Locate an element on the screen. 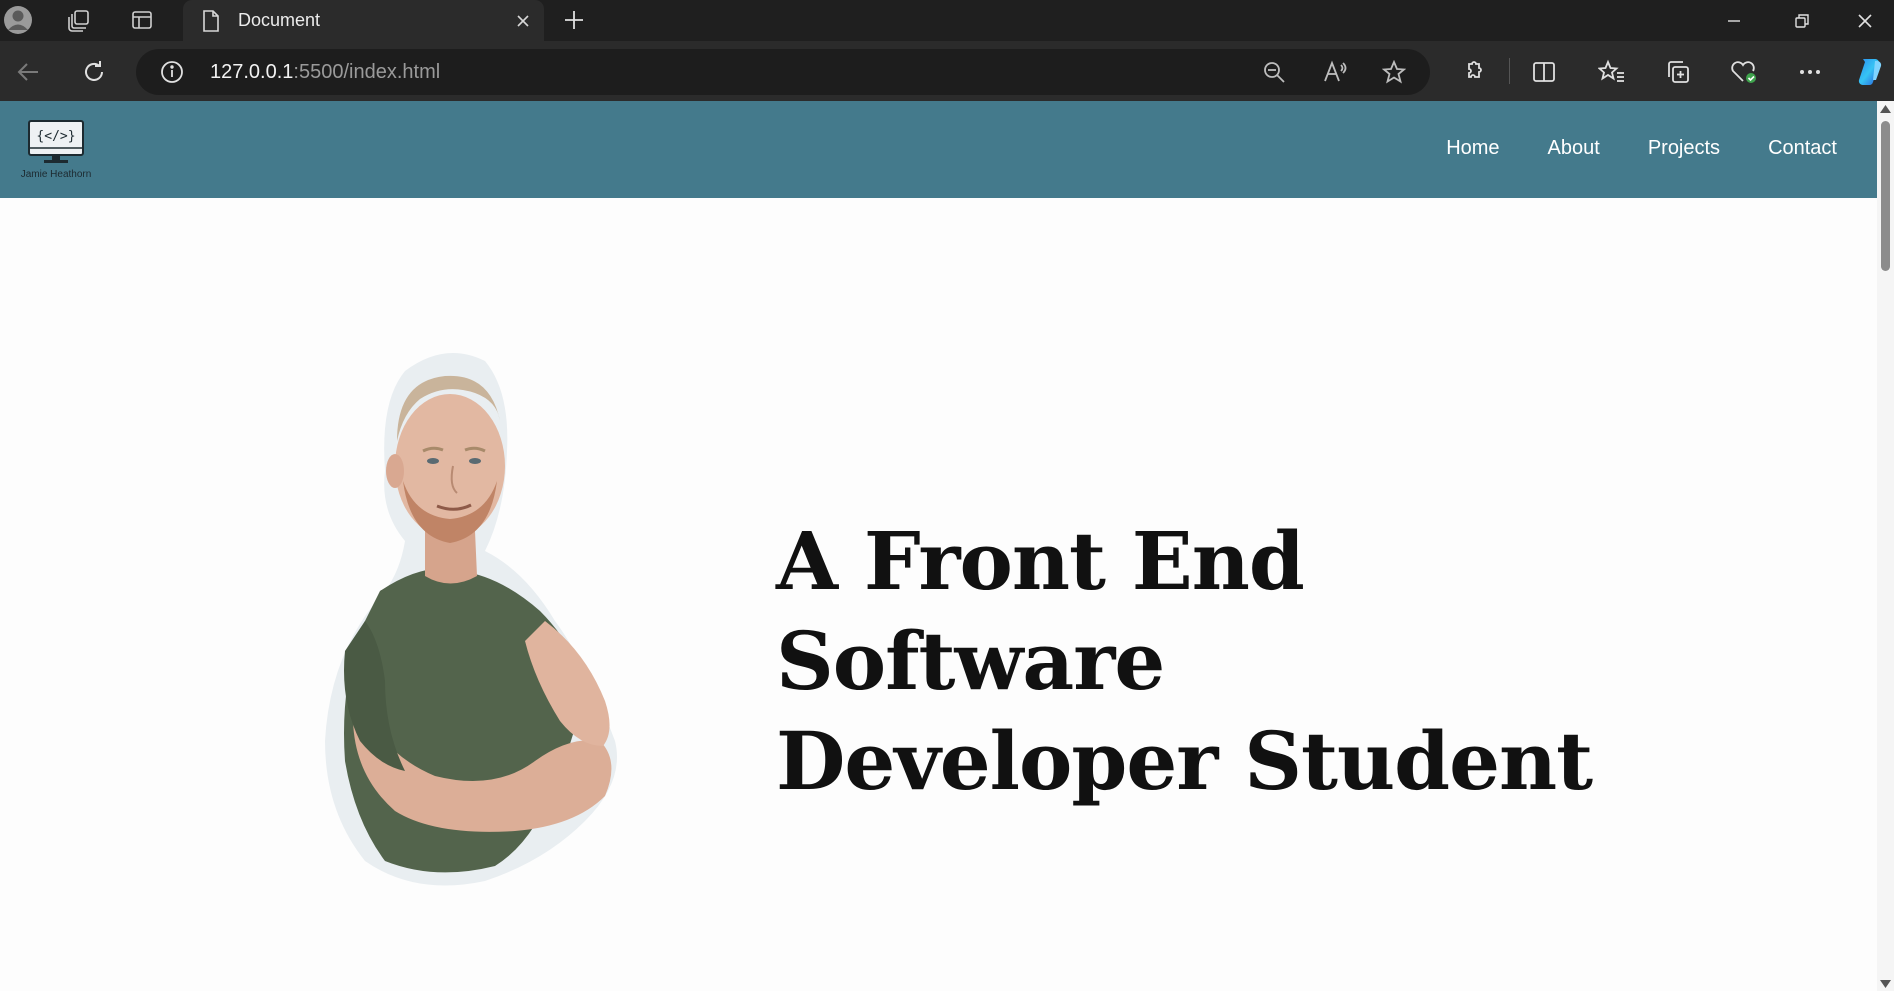 Image resolution: width=1894 pixels, height=991 pixels. url-text: 127.0.0.1:5500/index.html is located at coordinates (325, 72).